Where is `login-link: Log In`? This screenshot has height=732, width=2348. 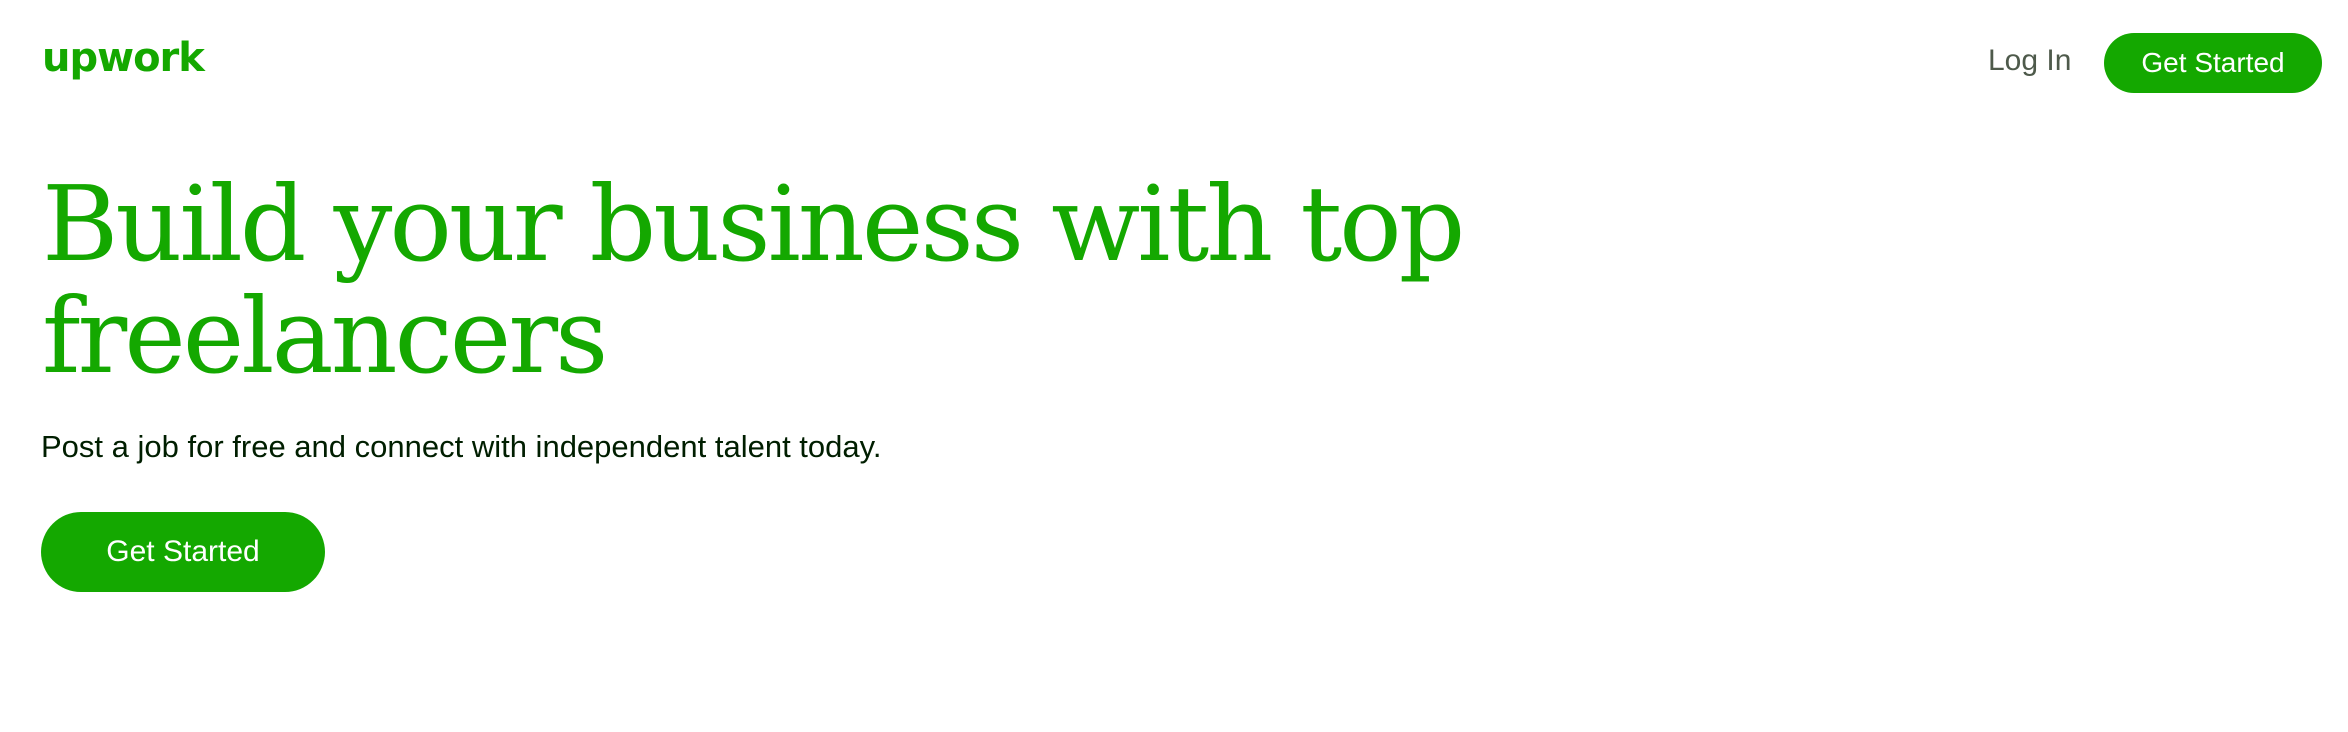
login-link: Log In is located at coordinates (2029, 61).